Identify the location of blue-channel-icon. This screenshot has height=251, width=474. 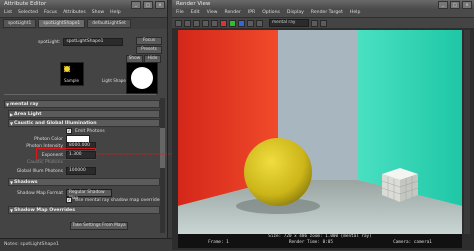
(241, 23).